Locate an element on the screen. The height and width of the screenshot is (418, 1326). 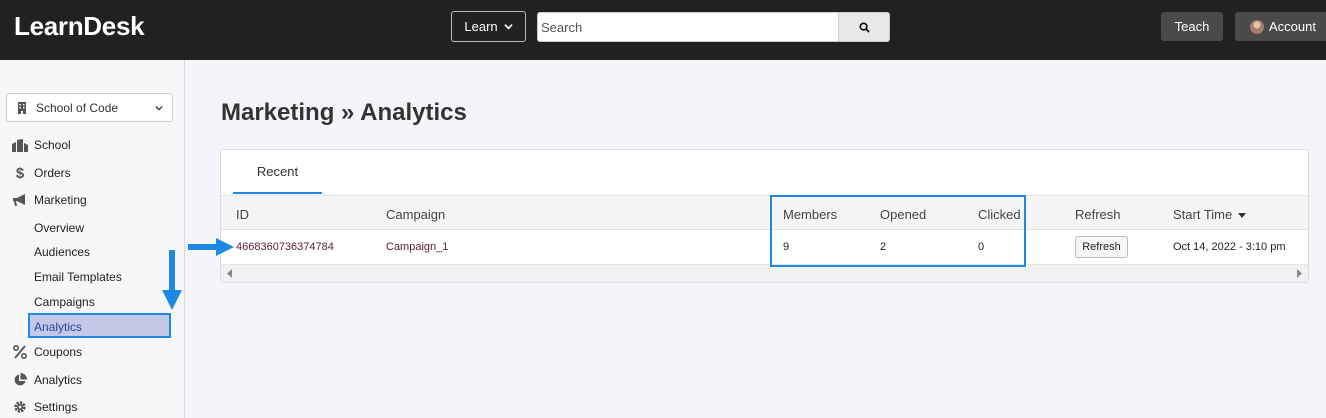
search-icon is located at coordinates (864, 27).